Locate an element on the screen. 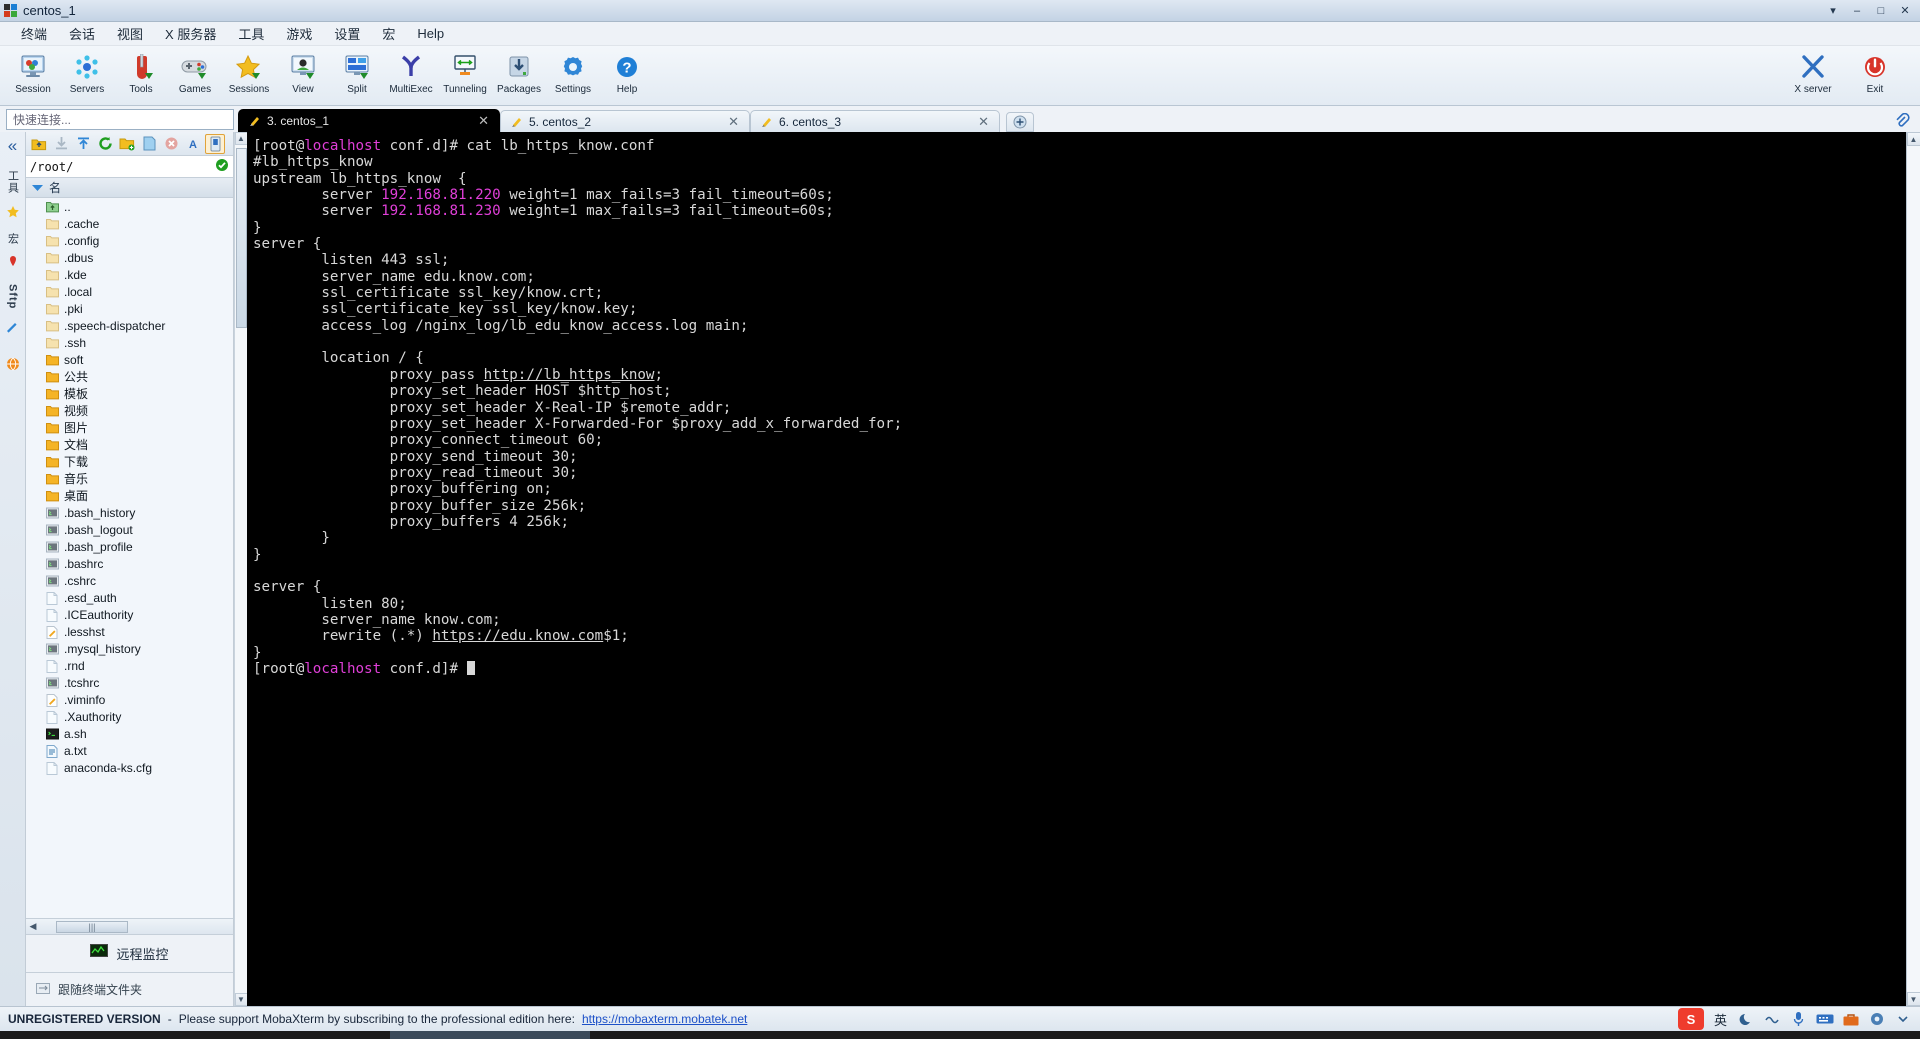  toolbar-xserver-button: X server is located at coordinates (1813, 72).